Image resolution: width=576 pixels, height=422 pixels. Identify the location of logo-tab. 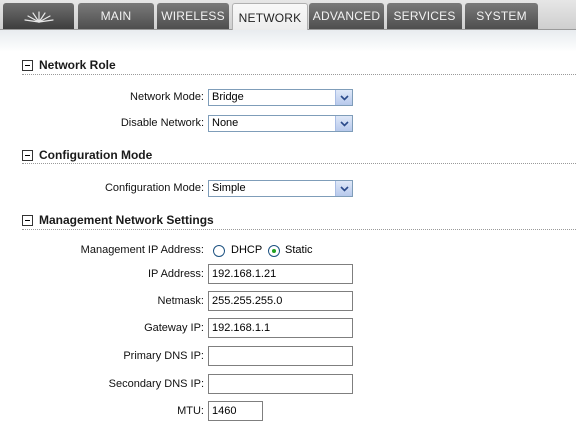
(38, 16).